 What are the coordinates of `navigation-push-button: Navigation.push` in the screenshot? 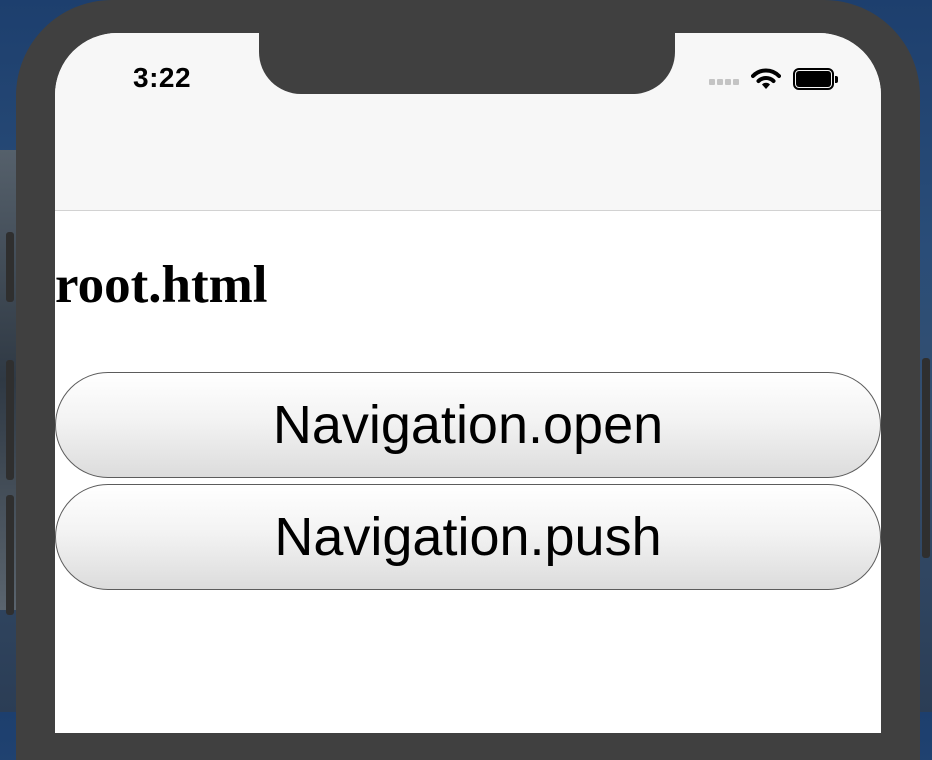 It's located at (468, 537).